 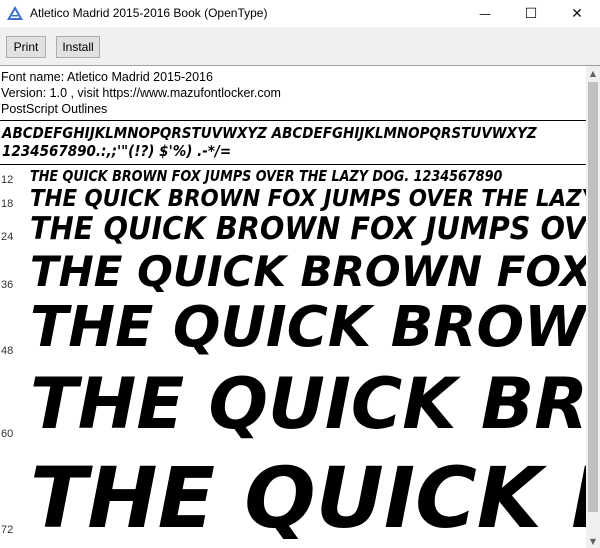 I want to click on size-label-72: 72, so click(x=7, y=530).